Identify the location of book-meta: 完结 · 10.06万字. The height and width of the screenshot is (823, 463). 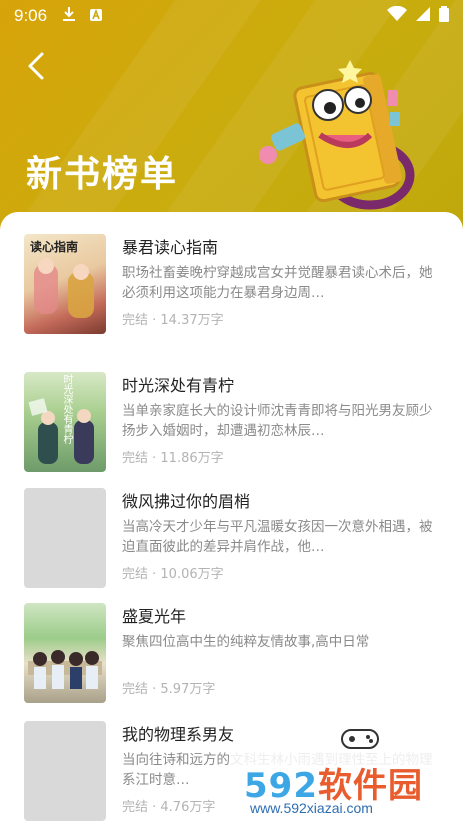
(173, 574).